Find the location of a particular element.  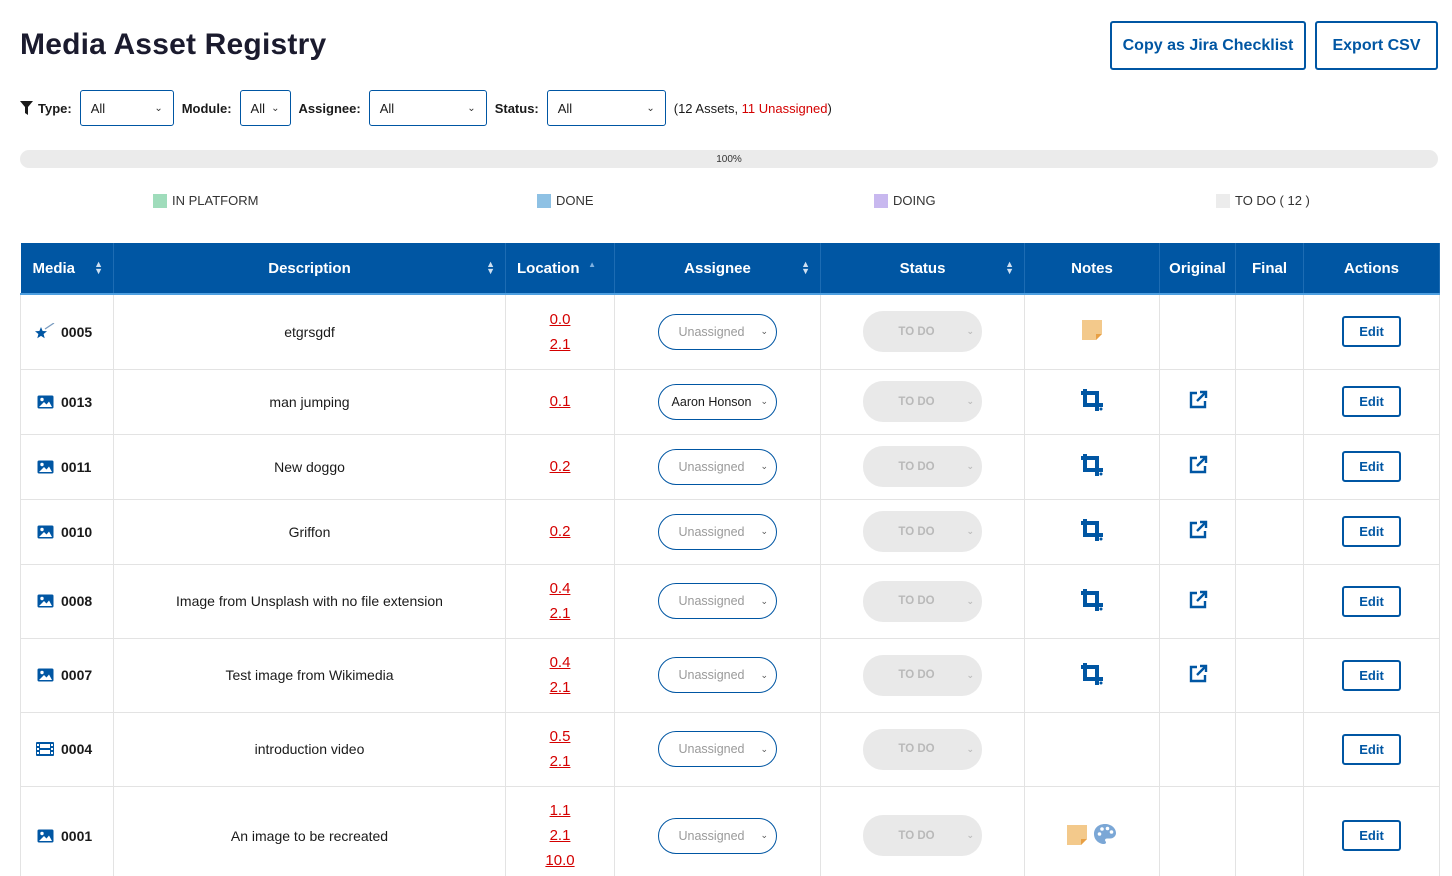

location-link: 0.5 is located at coordinates (560, 736).